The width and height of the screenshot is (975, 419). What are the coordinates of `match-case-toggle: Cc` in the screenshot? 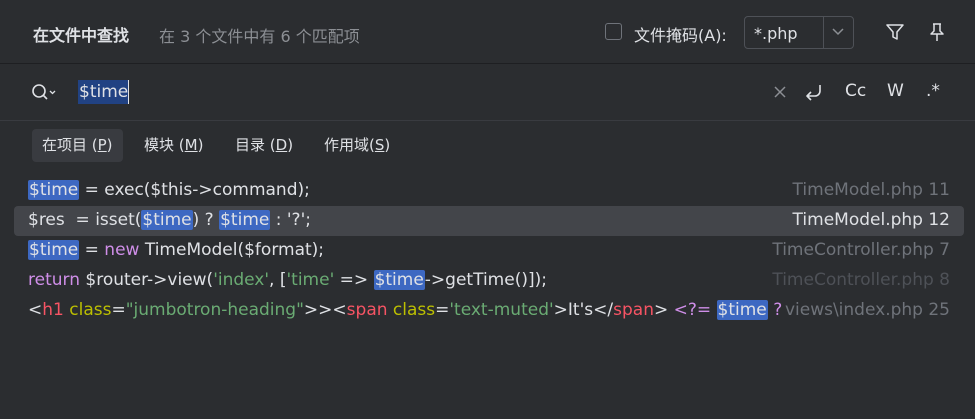 It's located at (855, 91).